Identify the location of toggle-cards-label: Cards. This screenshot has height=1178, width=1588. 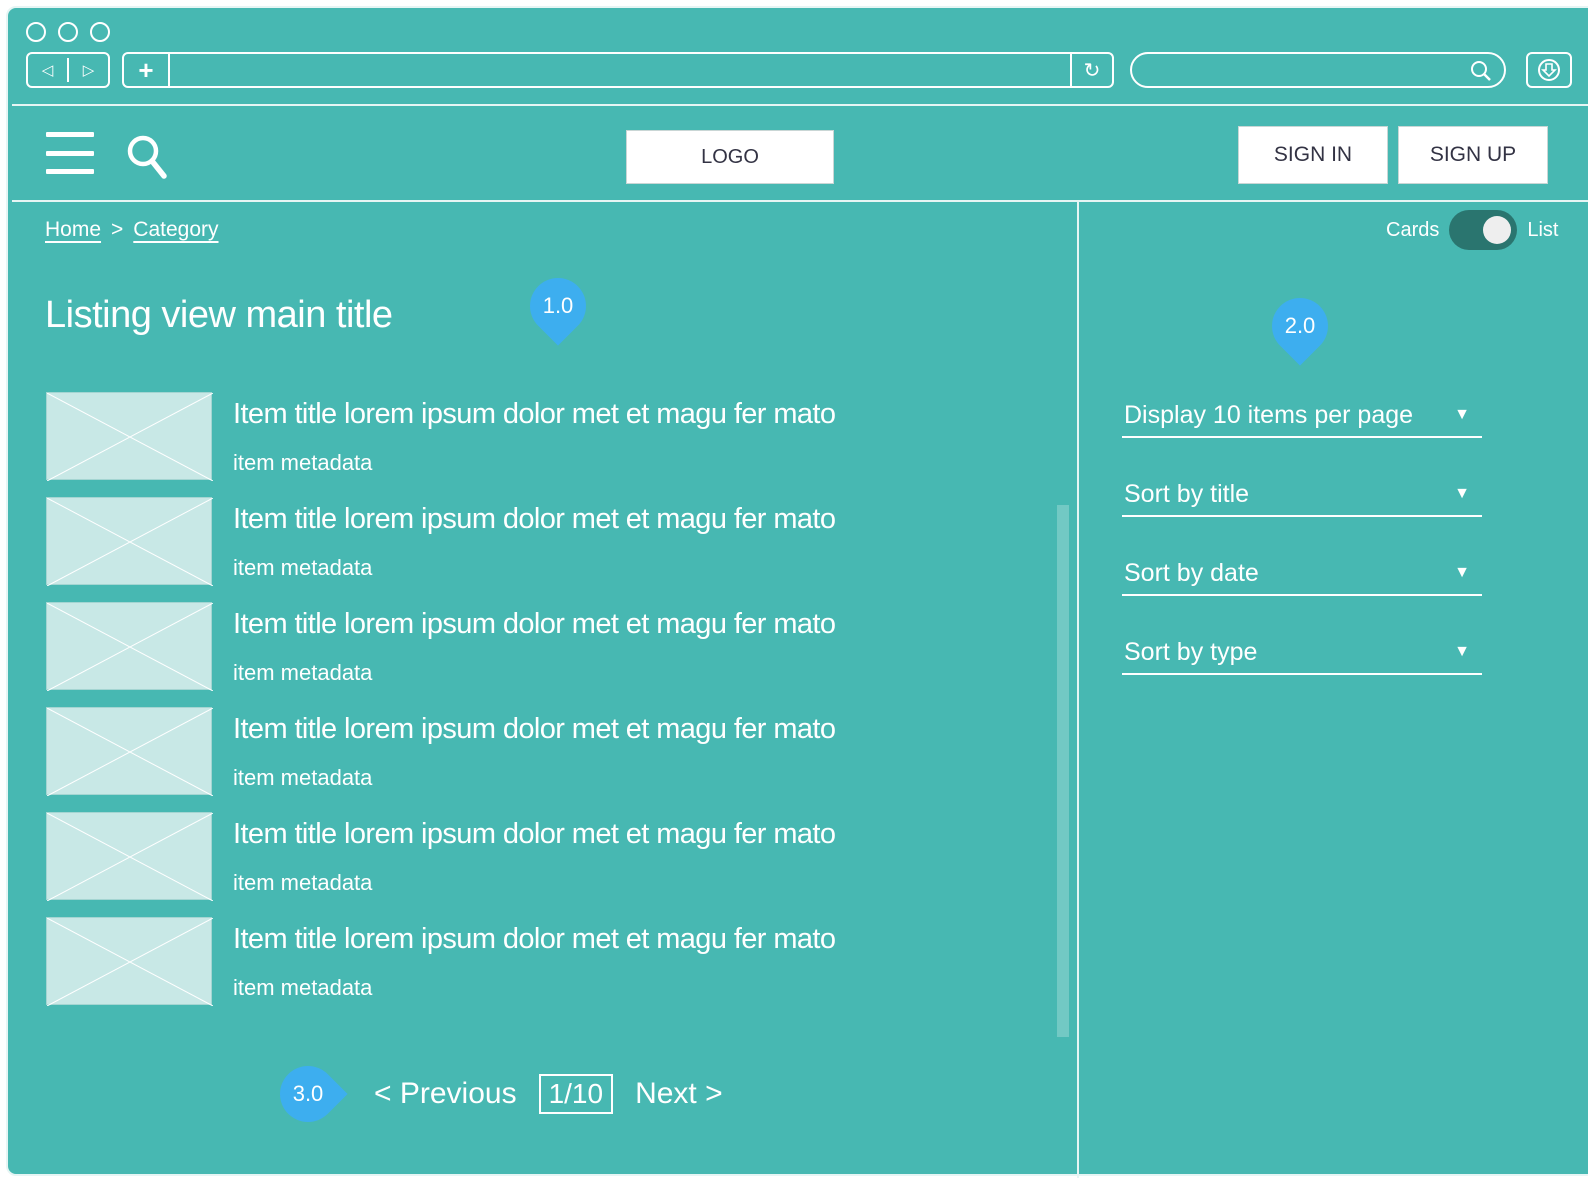
(1413, 229).